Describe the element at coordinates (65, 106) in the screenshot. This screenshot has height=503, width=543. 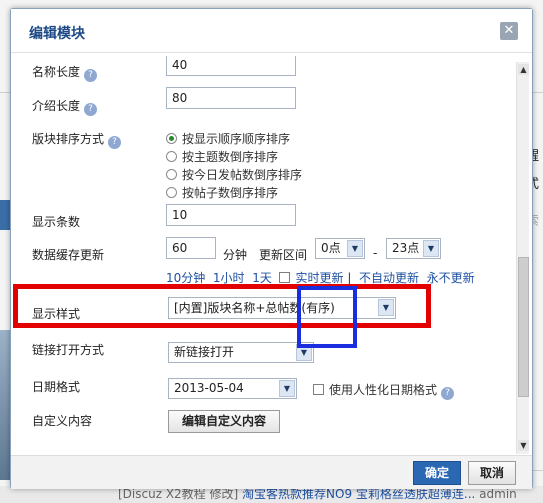
I see `intro-length-label: 介绍长度?` at that location.